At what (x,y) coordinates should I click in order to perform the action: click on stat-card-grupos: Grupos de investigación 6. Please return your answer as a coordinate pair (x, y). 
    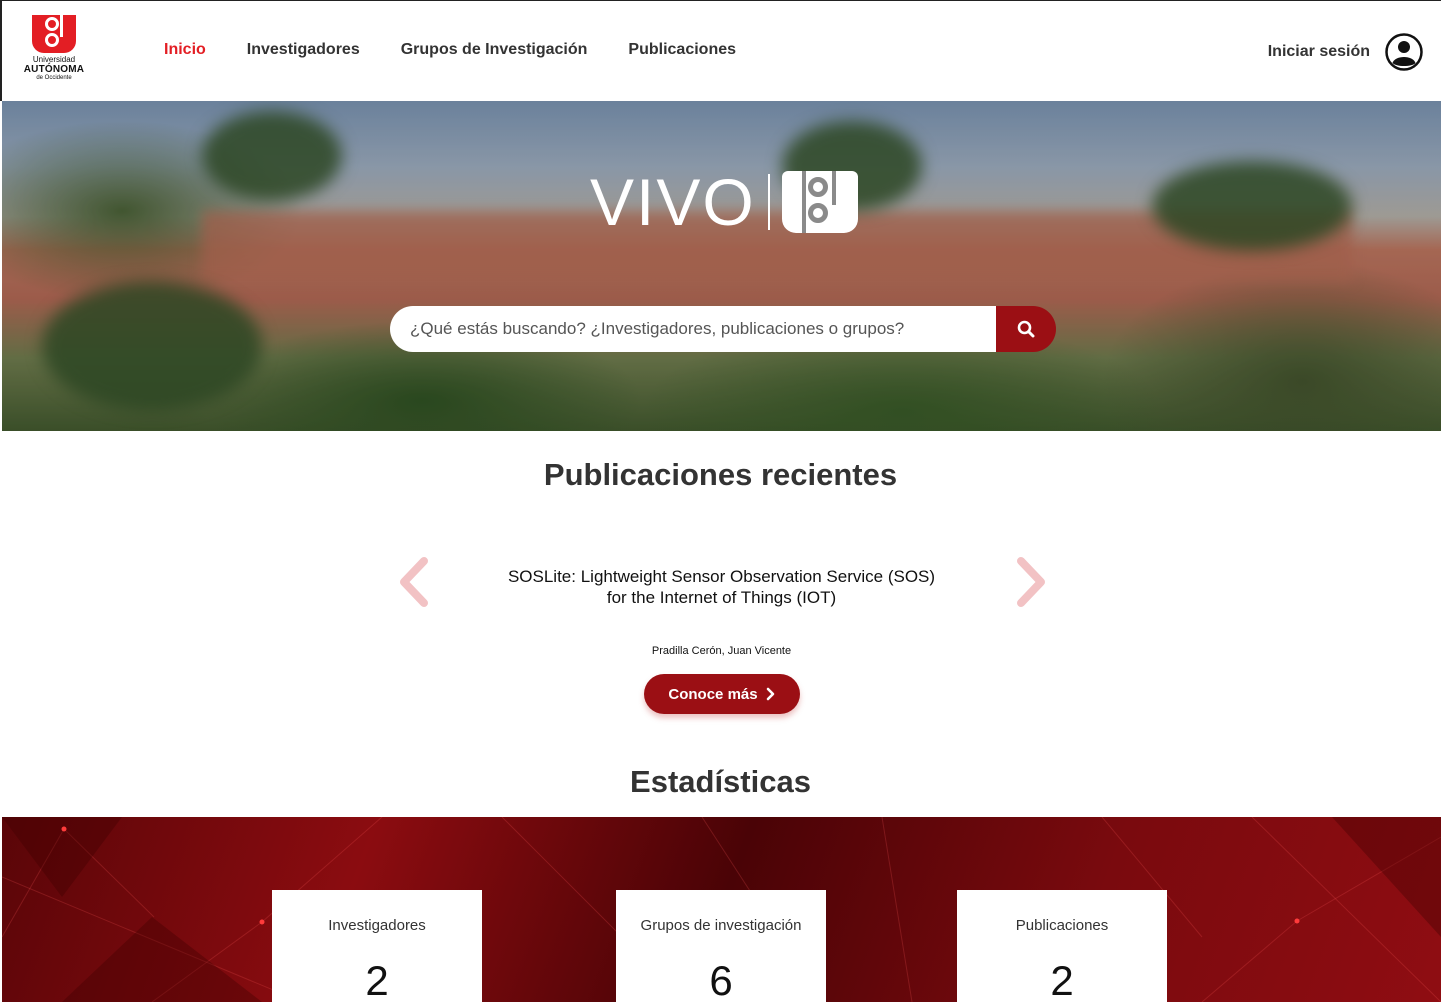
    Looking at the image, I should click on (721, 946).